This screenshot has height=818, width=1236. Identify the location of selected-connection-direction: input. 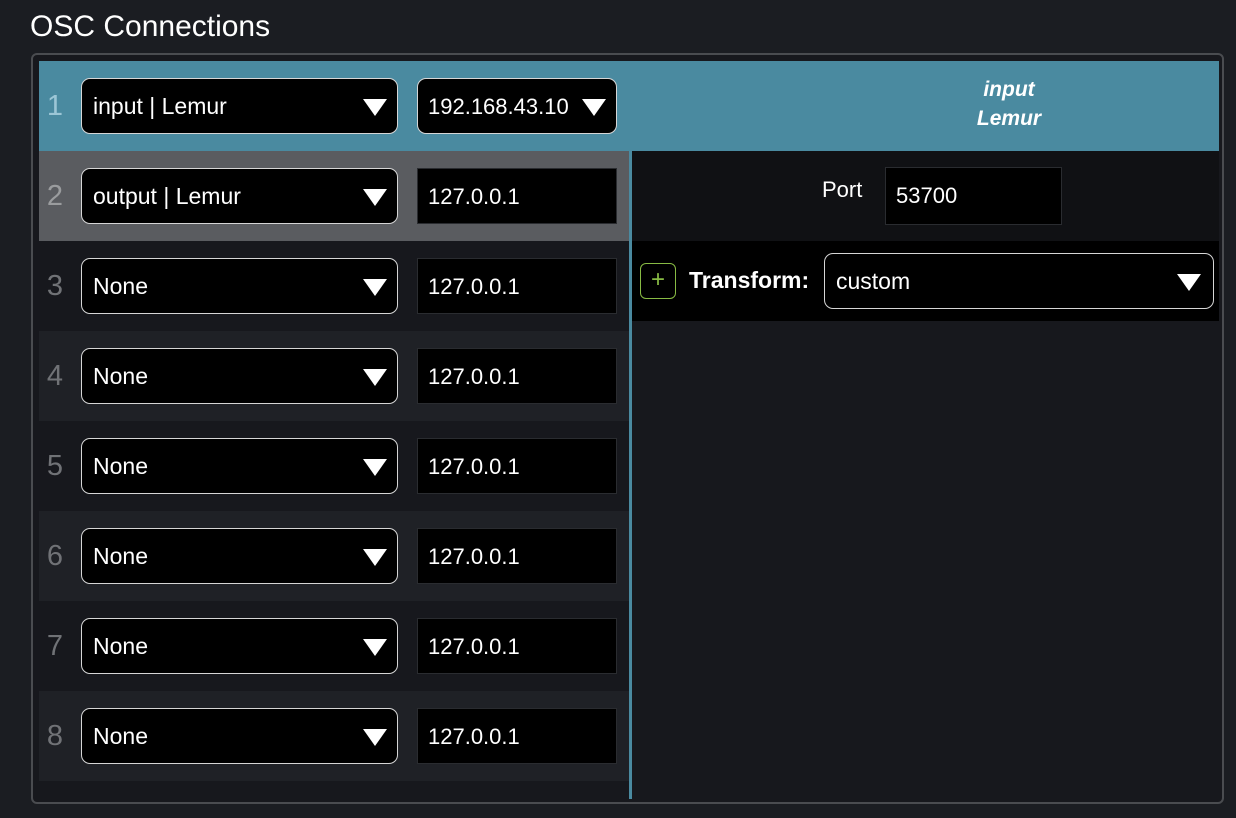
(1009, 89).